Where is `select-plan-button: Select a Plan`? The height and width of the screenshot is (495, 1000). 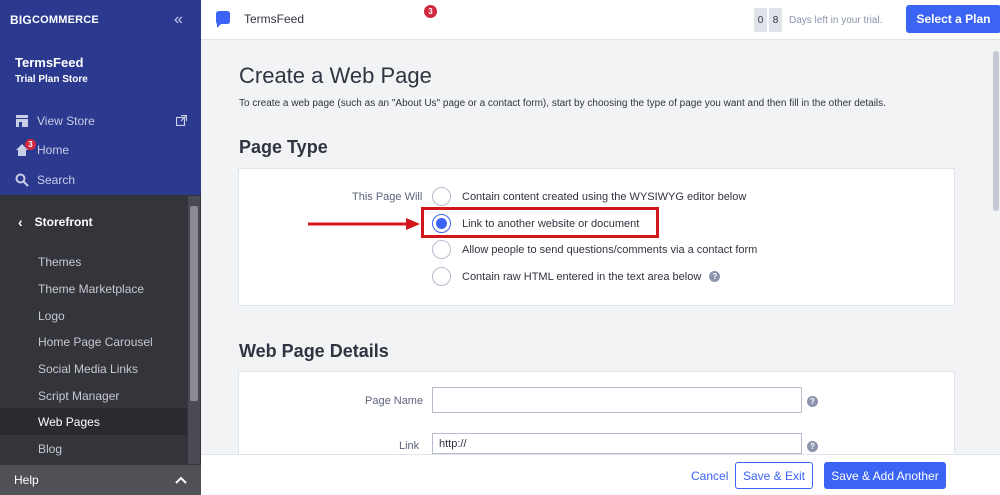
select-plan-button: Select a Plan is located at coordinates (953, 19).